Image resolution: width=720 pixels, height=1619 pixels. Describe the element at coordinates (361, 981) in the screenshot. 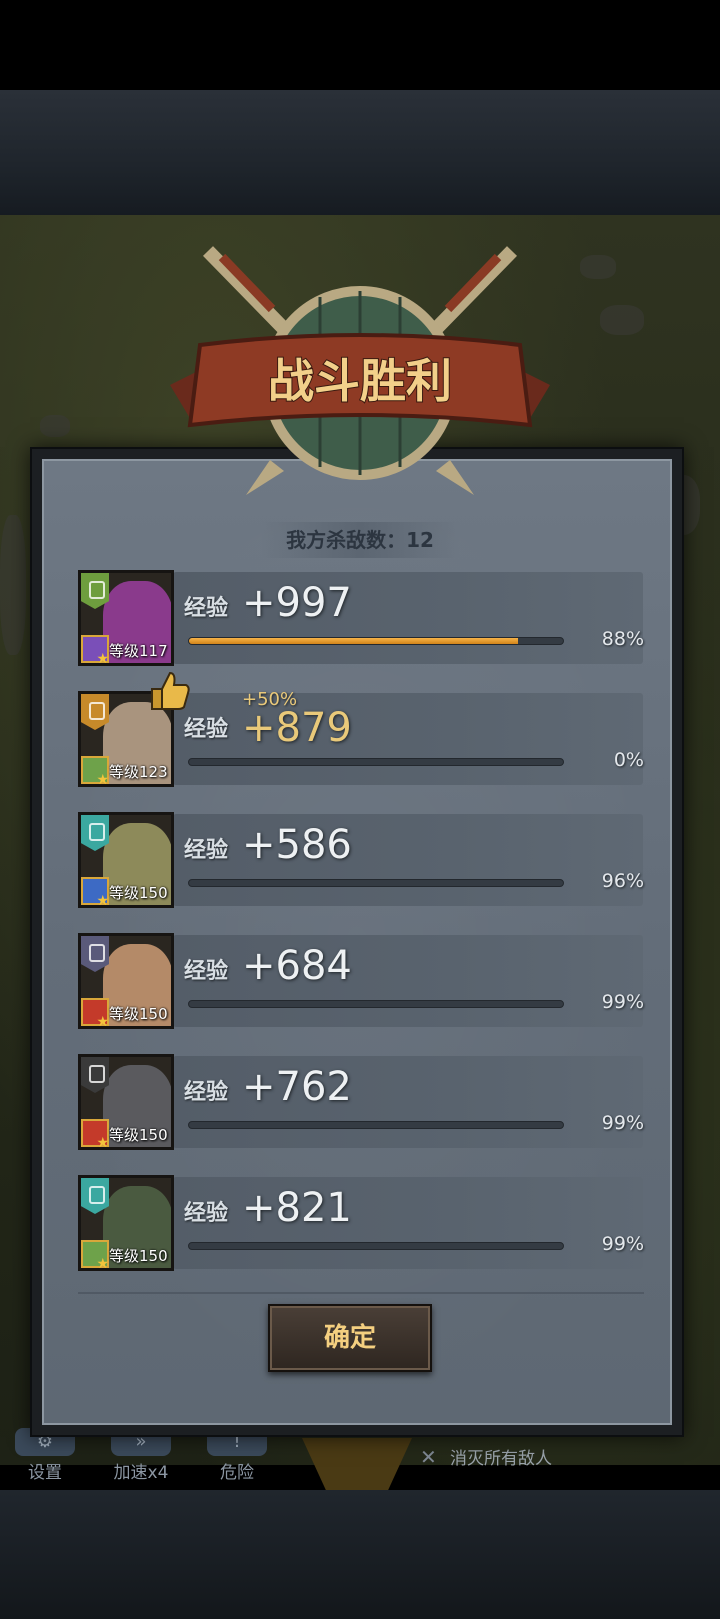

I see `hero-row: 等级150 经验 +684 99%` at that location.